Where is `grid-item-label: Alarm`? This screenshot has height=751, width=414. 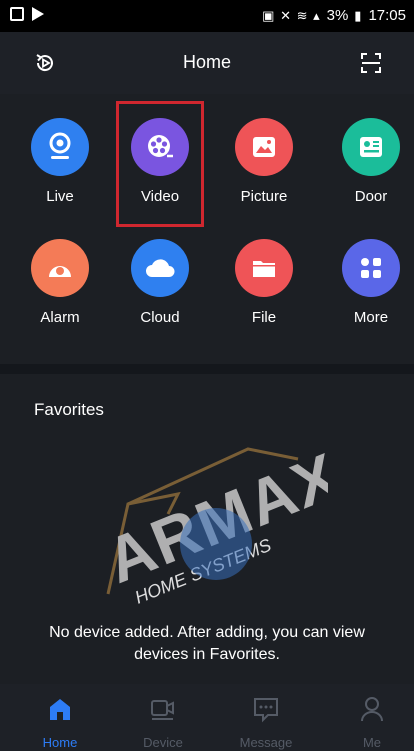
grid-item-label: Alarm is located at coordinates (60, 317).